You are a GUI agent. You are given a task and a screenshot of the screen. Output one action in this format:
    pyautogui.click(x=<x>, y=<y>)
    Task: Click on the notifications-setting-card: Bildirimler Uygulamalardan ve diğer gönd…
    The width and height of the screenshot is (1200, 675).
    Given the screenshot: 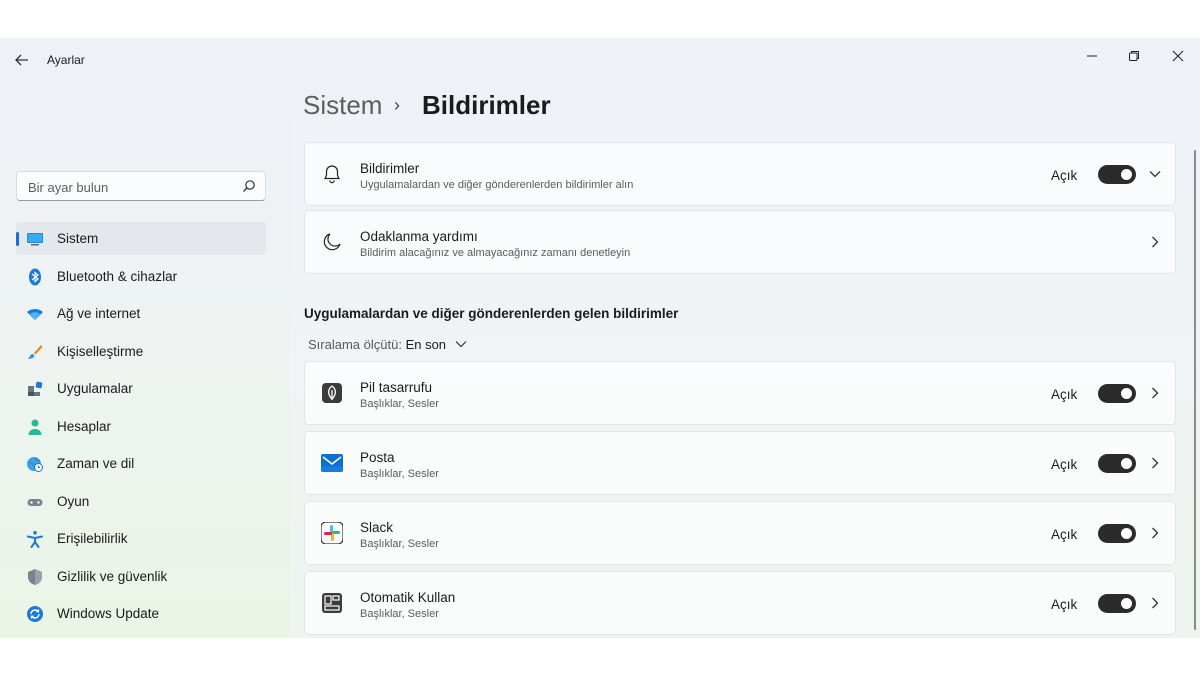 What is the action you would take?
    pyautogui.click(x=740, y=174)
    